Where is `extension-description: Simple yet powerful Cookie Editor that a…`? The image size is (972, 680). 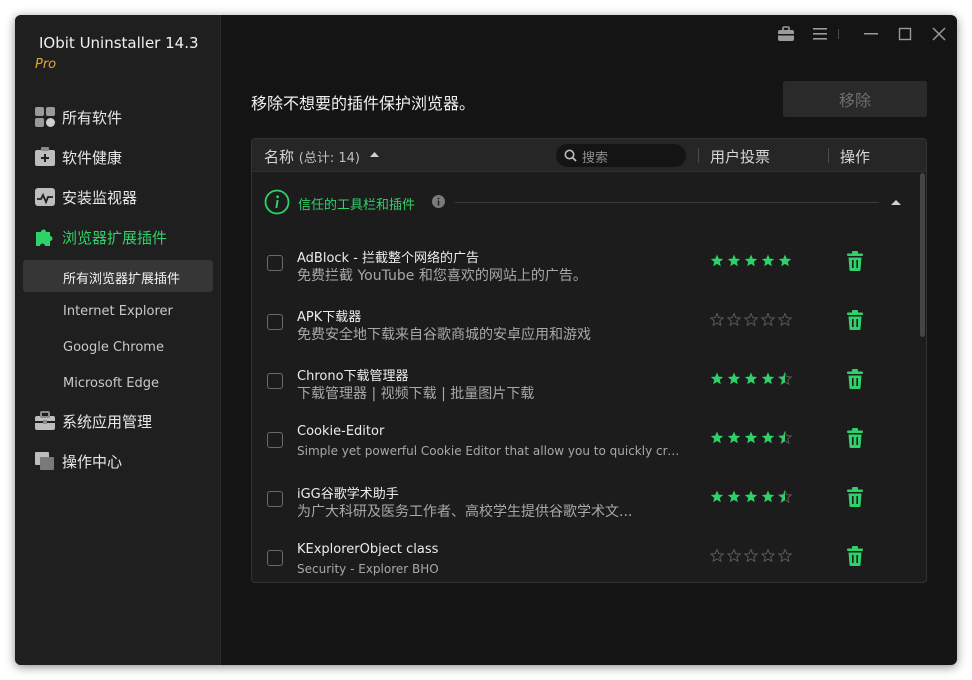
extension-description: Simple yet powerful Cookie Editor that a… is located at coordinates (489, 451).